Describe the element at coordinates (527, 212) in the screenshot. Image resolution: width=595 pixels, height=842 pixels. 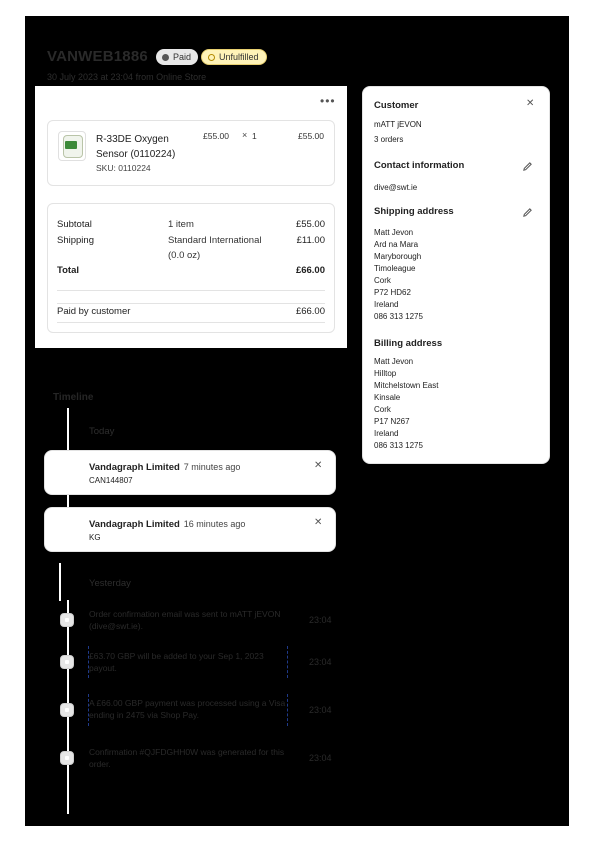
I see `edit-shipping-icon` at that location.